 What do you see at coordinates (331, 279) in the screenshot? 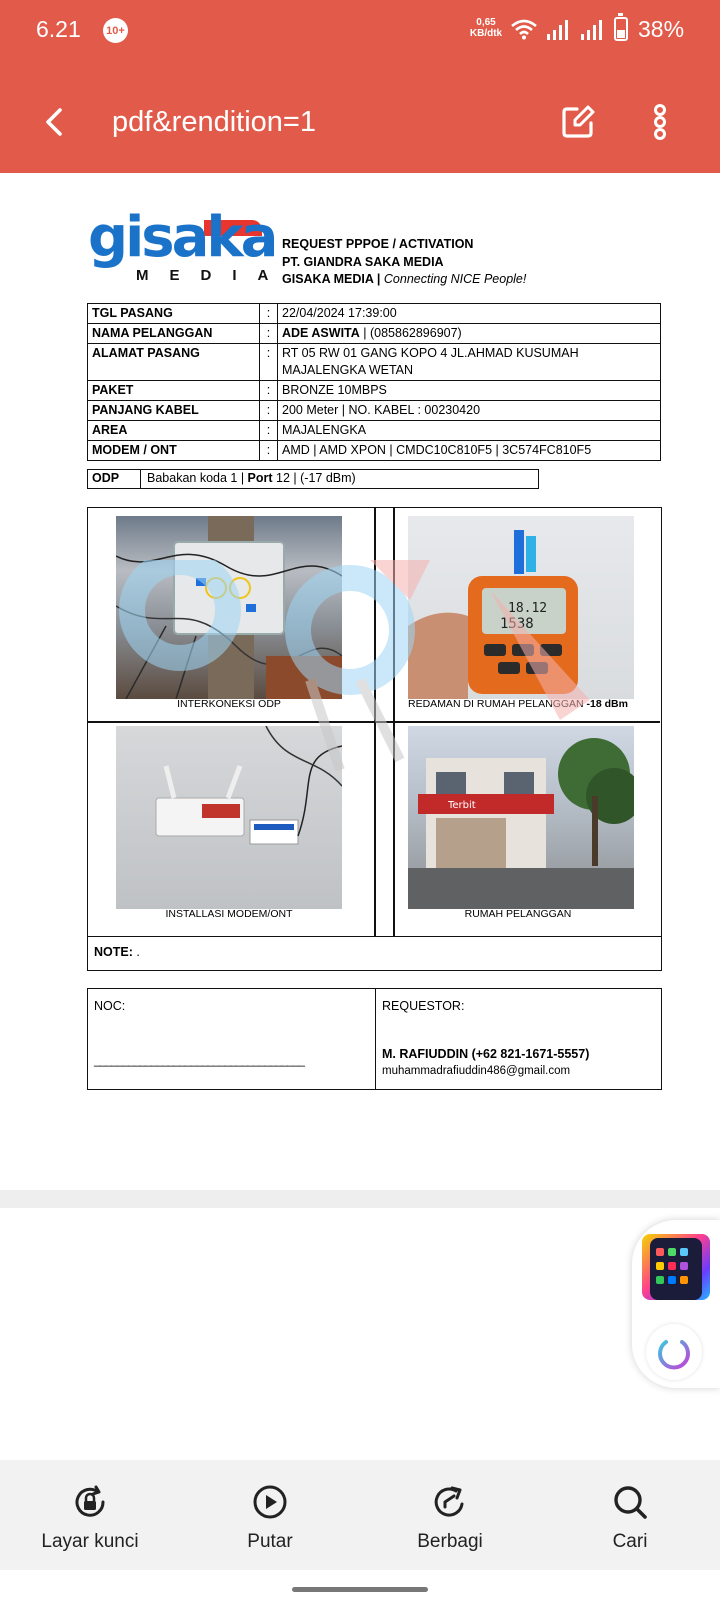
I see `header-line-3: GISAKA MEDIA |` at bounding box center [331, 279].